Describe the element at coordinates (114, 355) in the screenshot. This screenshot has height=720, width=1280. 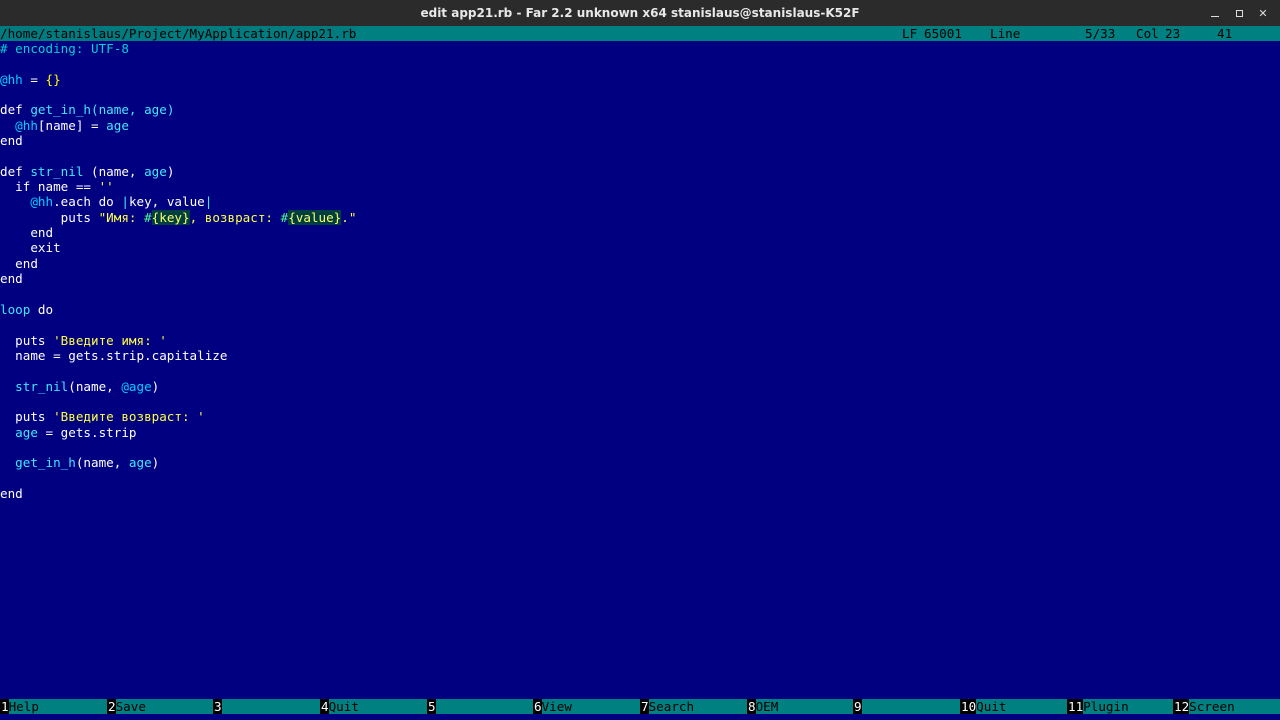
I see `code-token: name = gets.strip.capitalize` at that location.